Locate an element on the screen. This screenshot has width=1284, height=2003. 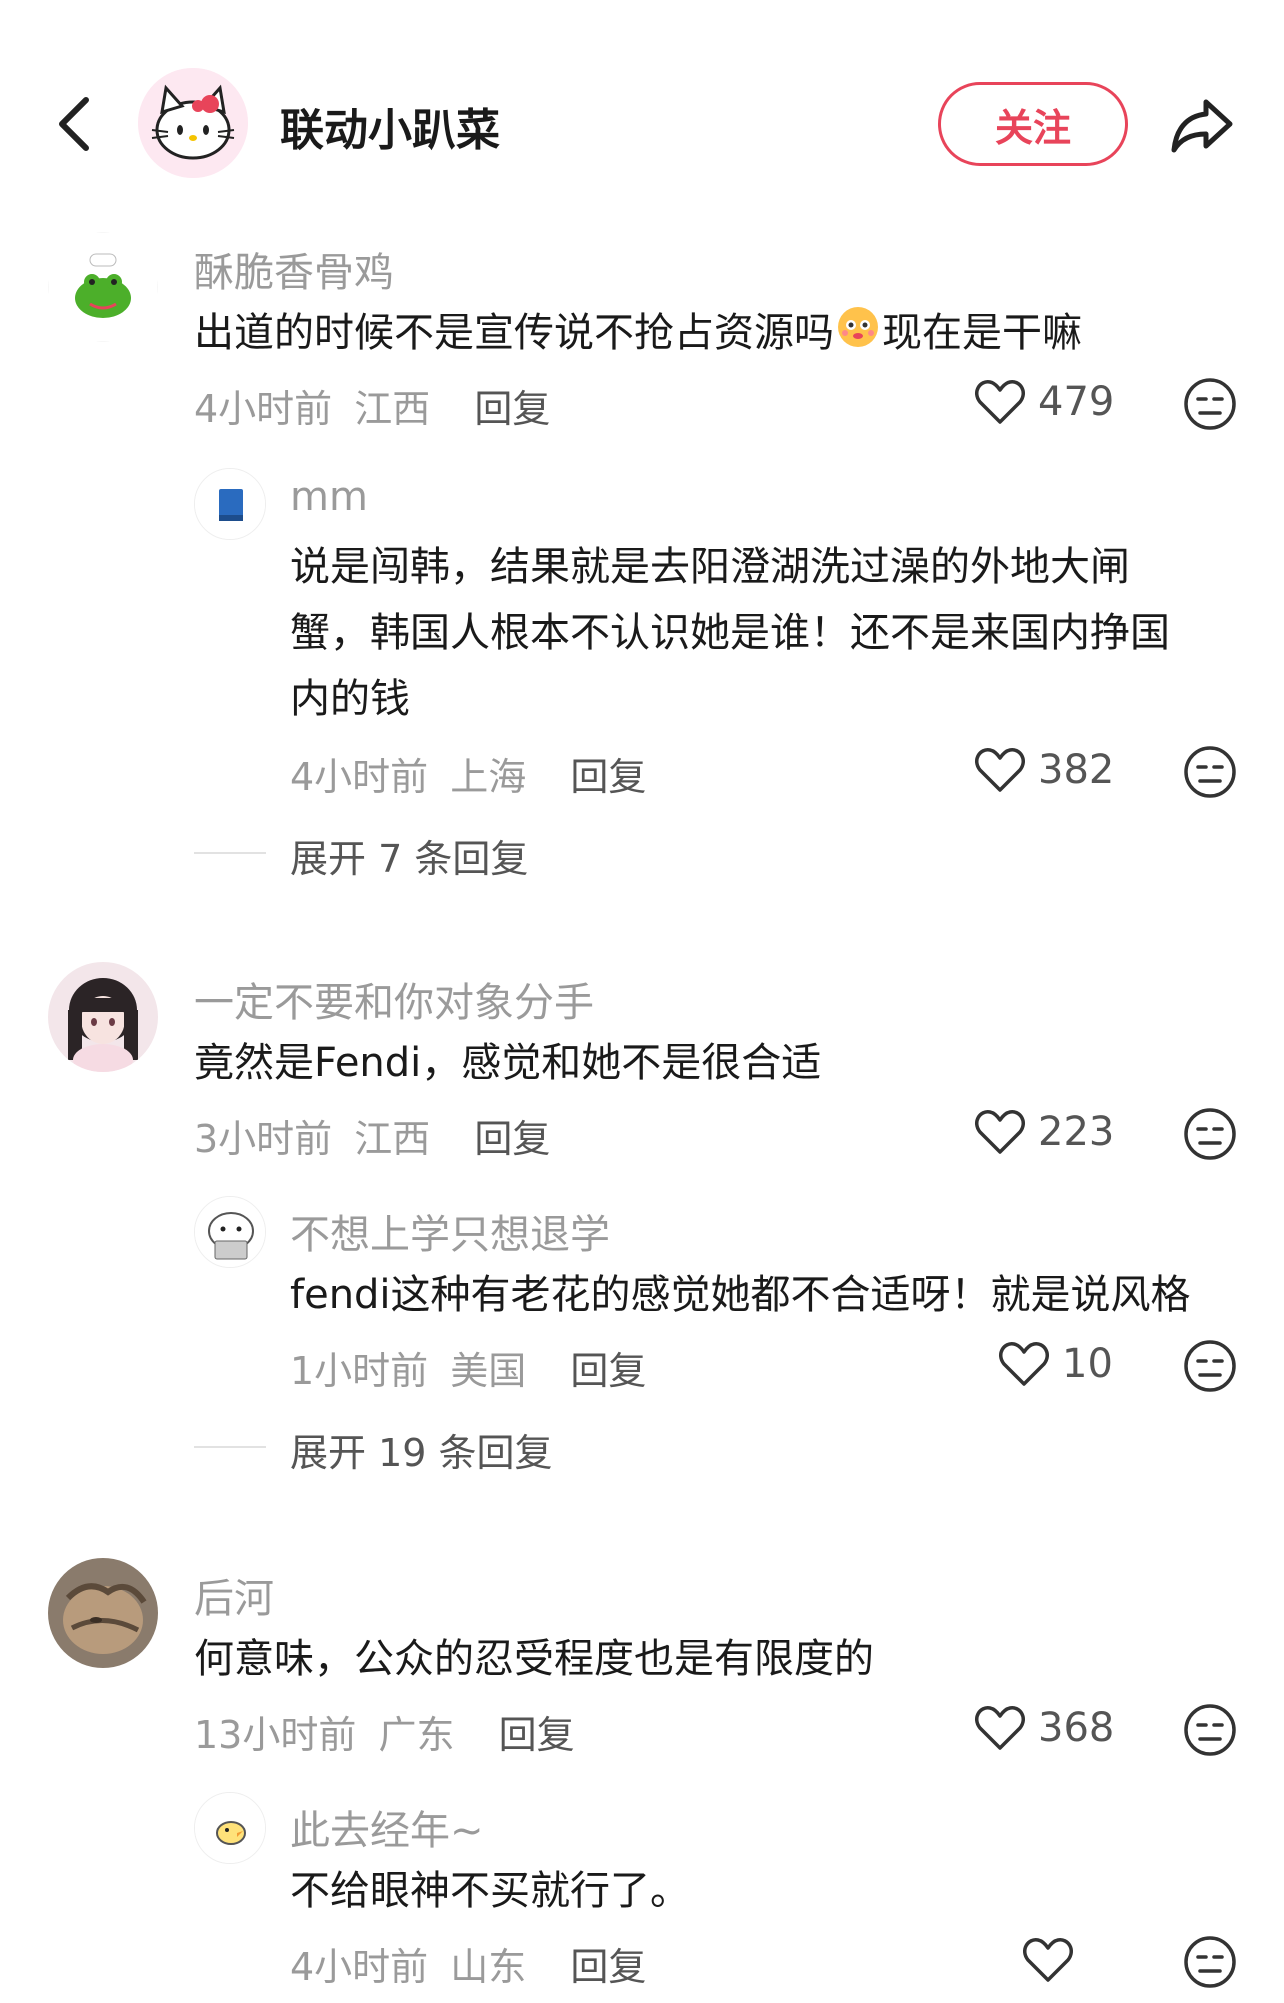
like-button is located at coordinates (1048, 1960).